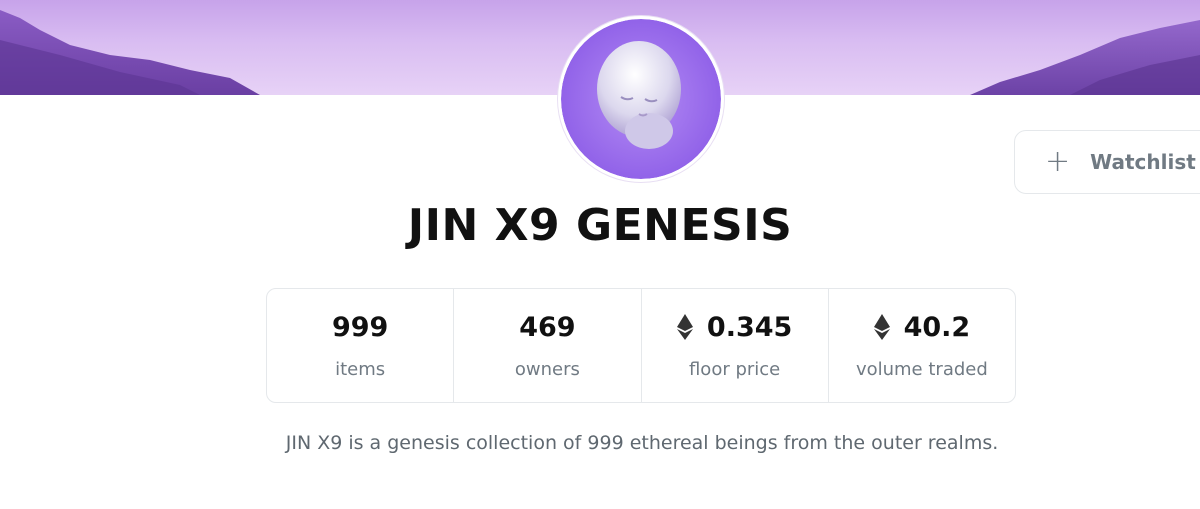  Describe the element at coordinates (600, 225) in the screenshot. I see `collection-title: JIN X9 GENESIS` at that location.